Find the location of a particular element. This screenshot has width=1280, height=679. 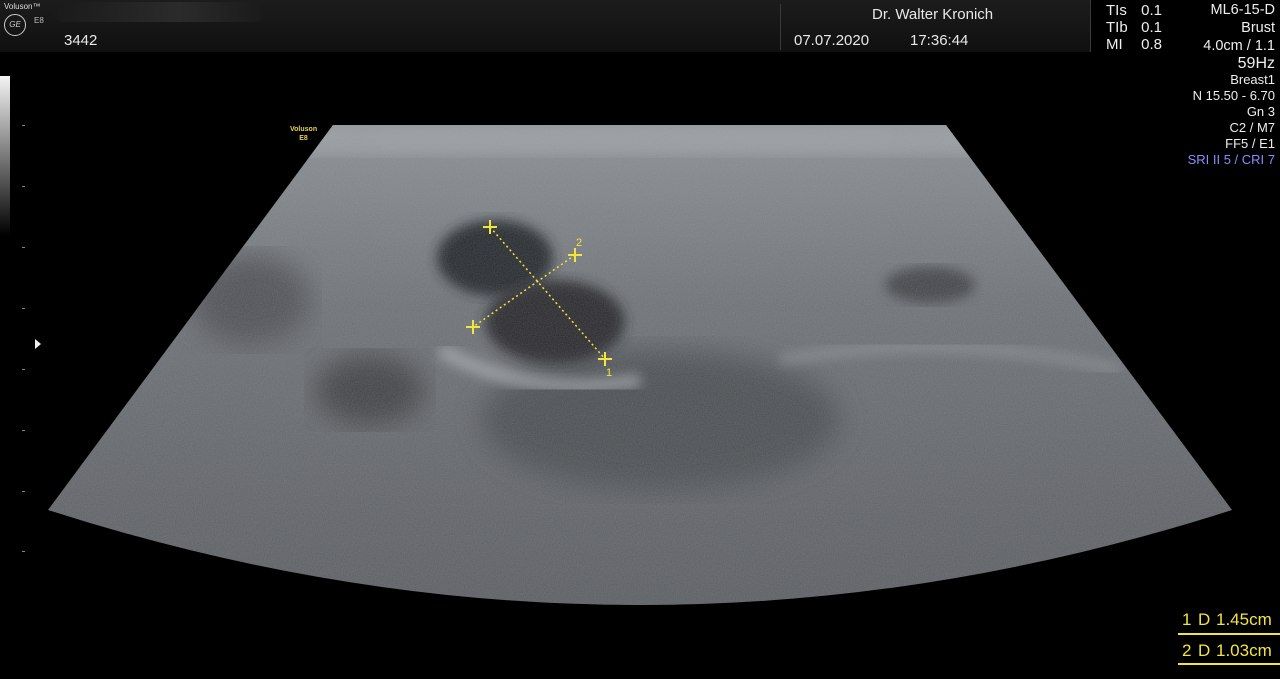

measurement-number: 1 is located at coordinates (1187, 619).